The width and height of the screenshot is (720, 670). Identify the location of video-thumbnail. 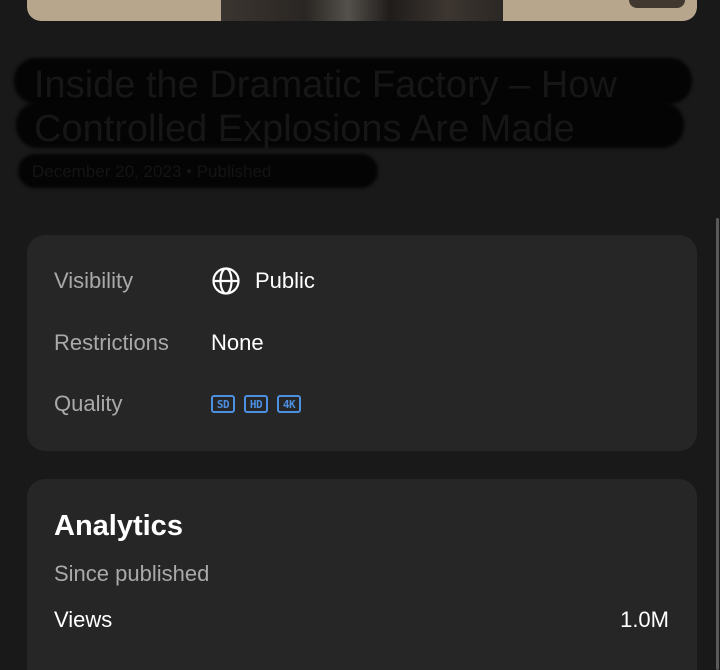
(362, 10).